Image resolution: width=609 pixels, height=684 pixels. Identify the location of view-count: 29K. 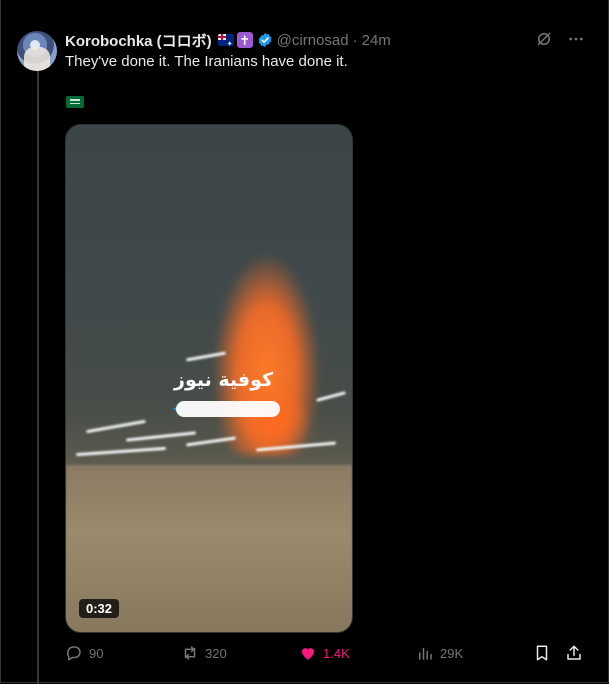
(452, 653).